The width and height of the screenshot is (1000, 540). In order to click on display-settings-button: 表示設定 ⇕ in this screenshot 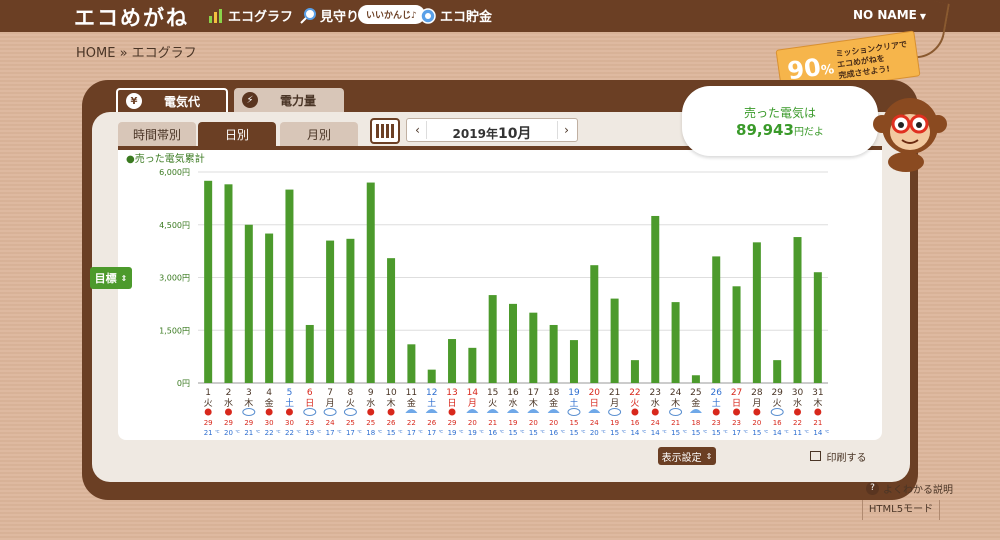, I will do `click(687, 456)`.